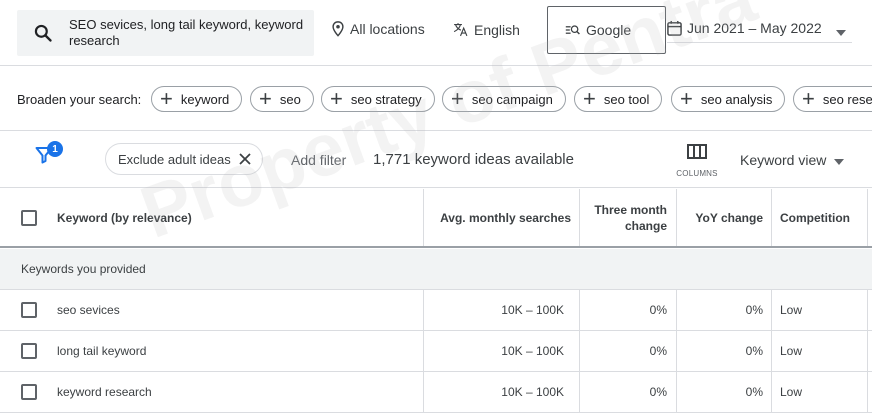 This screenshot has width=872, height=417. Describe the element at coordinates (626, 99) in the screenshot. I see `chip-label: seo tool` at that location.